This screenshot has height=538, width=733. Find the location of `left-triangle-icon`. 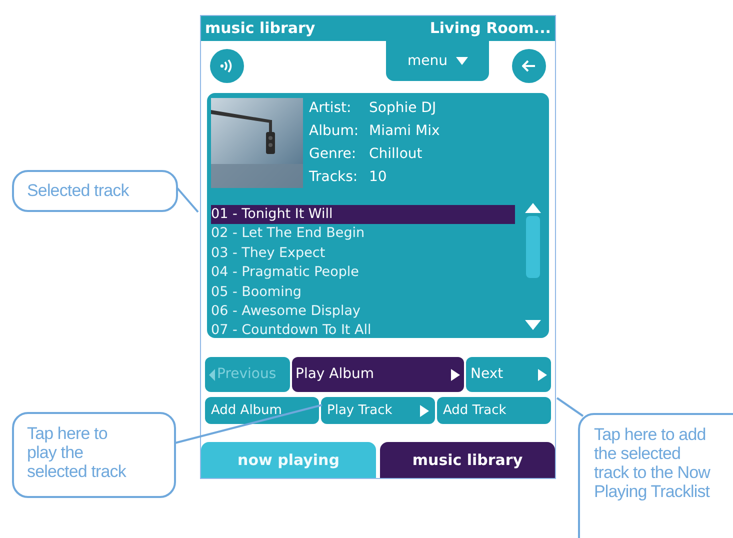

left-triangle-icon is located at coordinates (212, 374).